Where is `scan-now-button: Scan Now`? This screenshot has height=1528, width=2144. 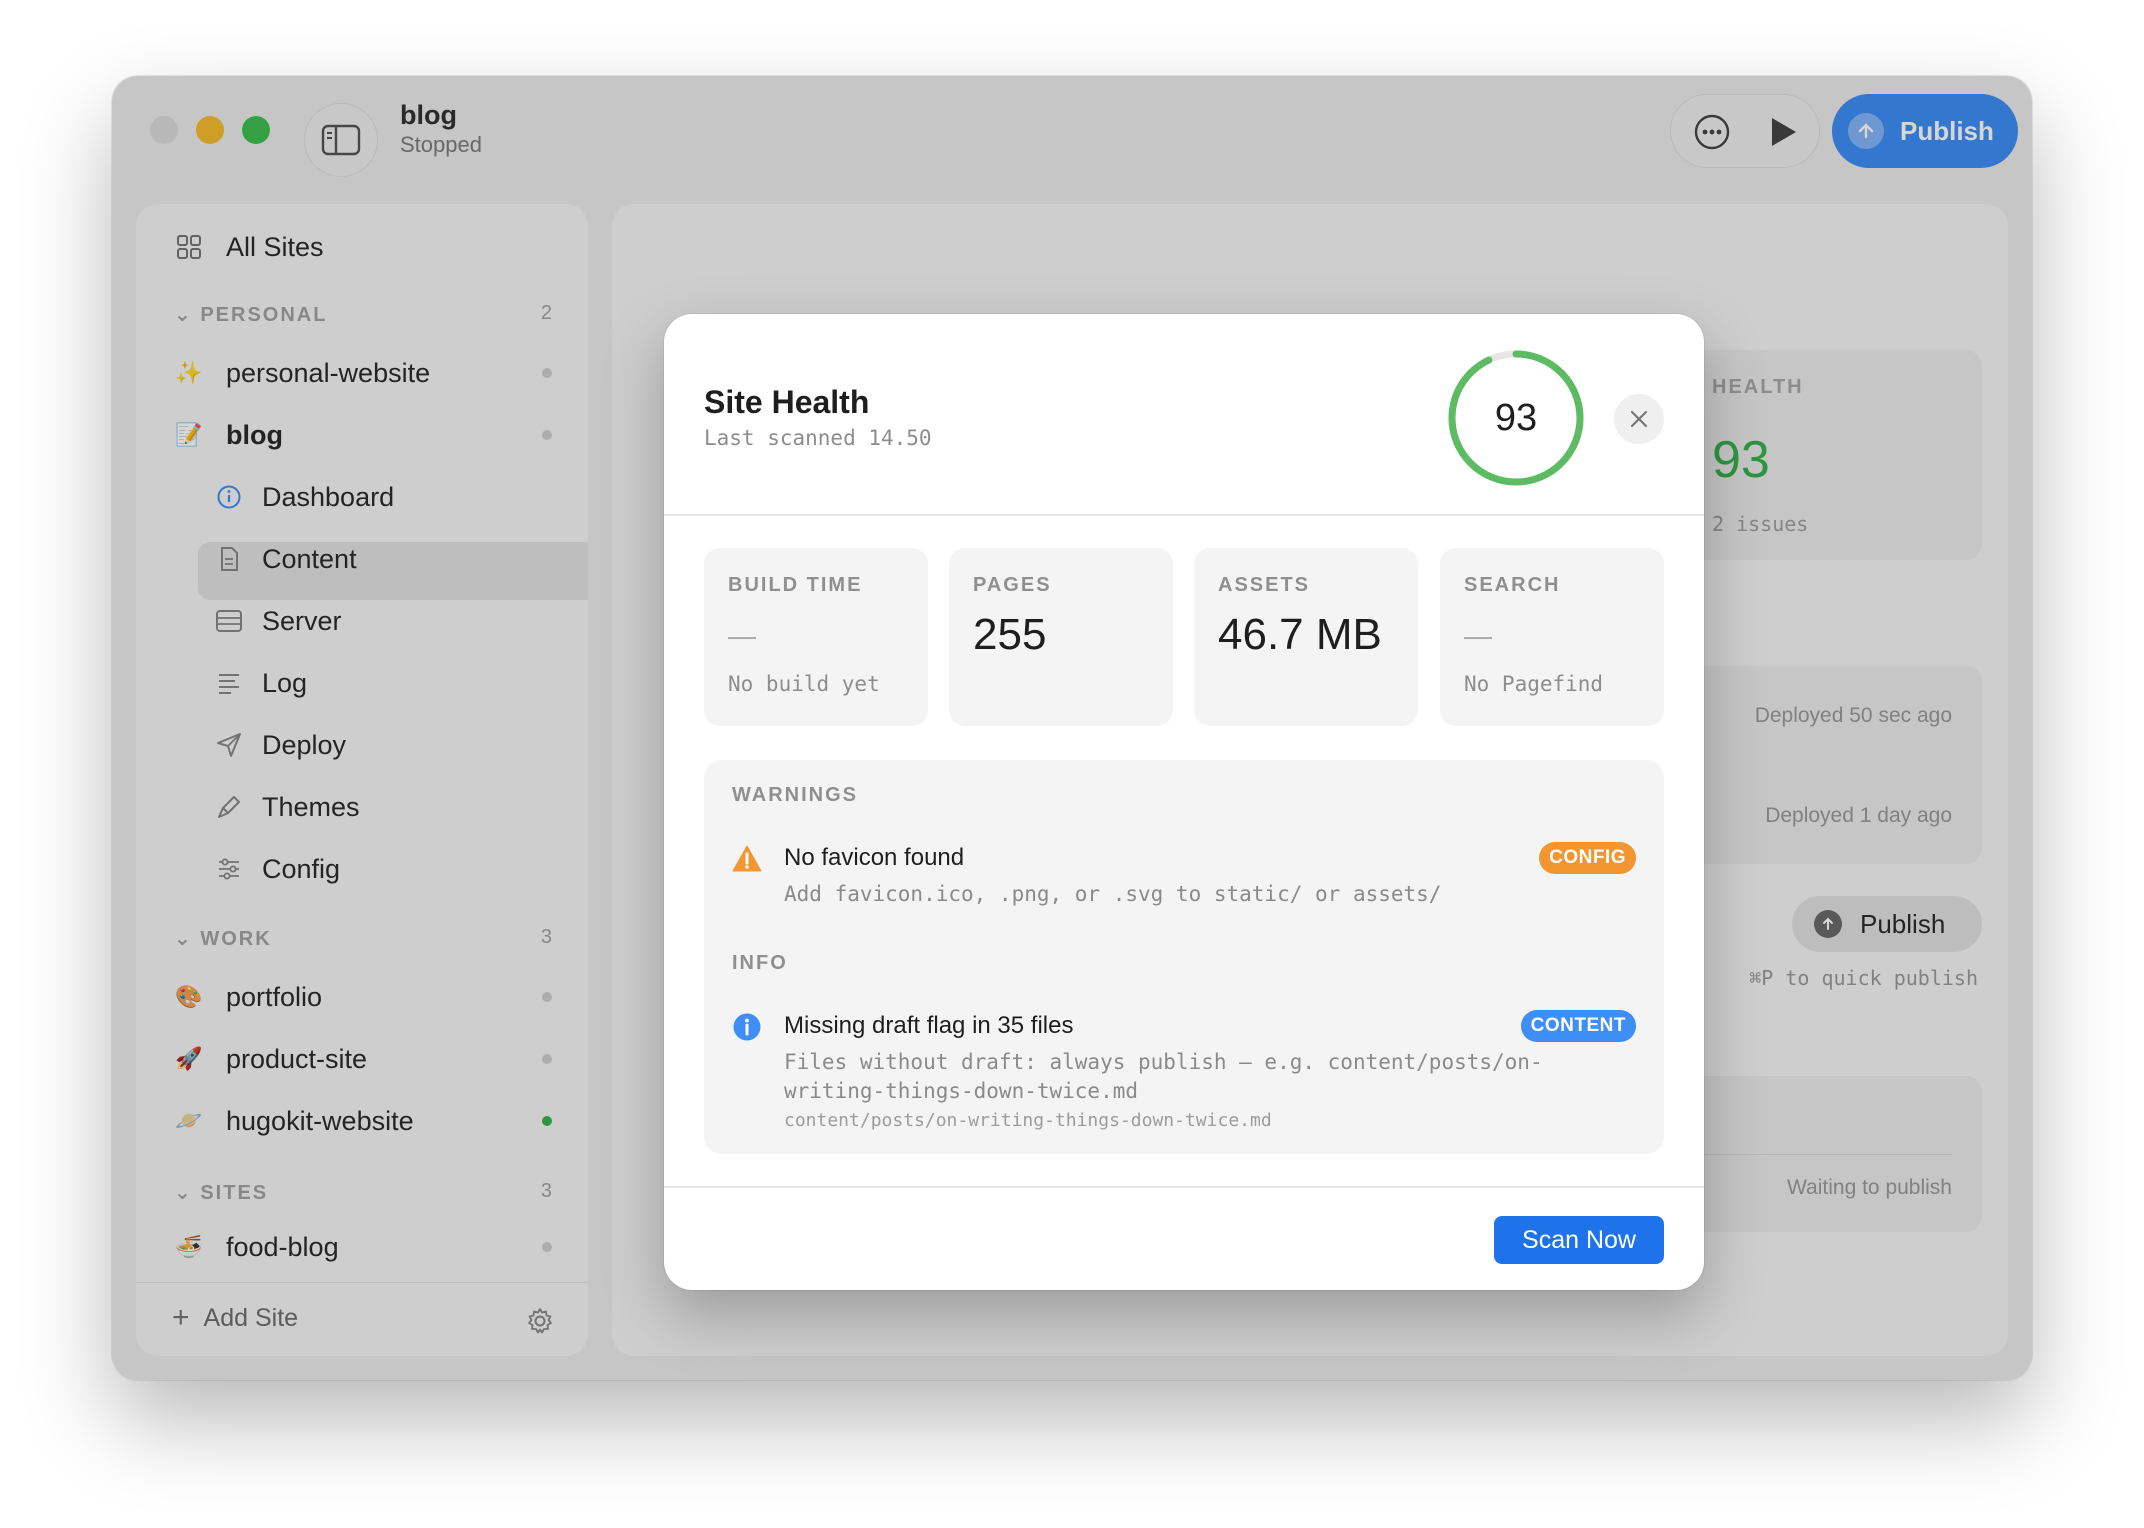 scan-now-button: Scan Now is located at coordinates (1579, 1240).